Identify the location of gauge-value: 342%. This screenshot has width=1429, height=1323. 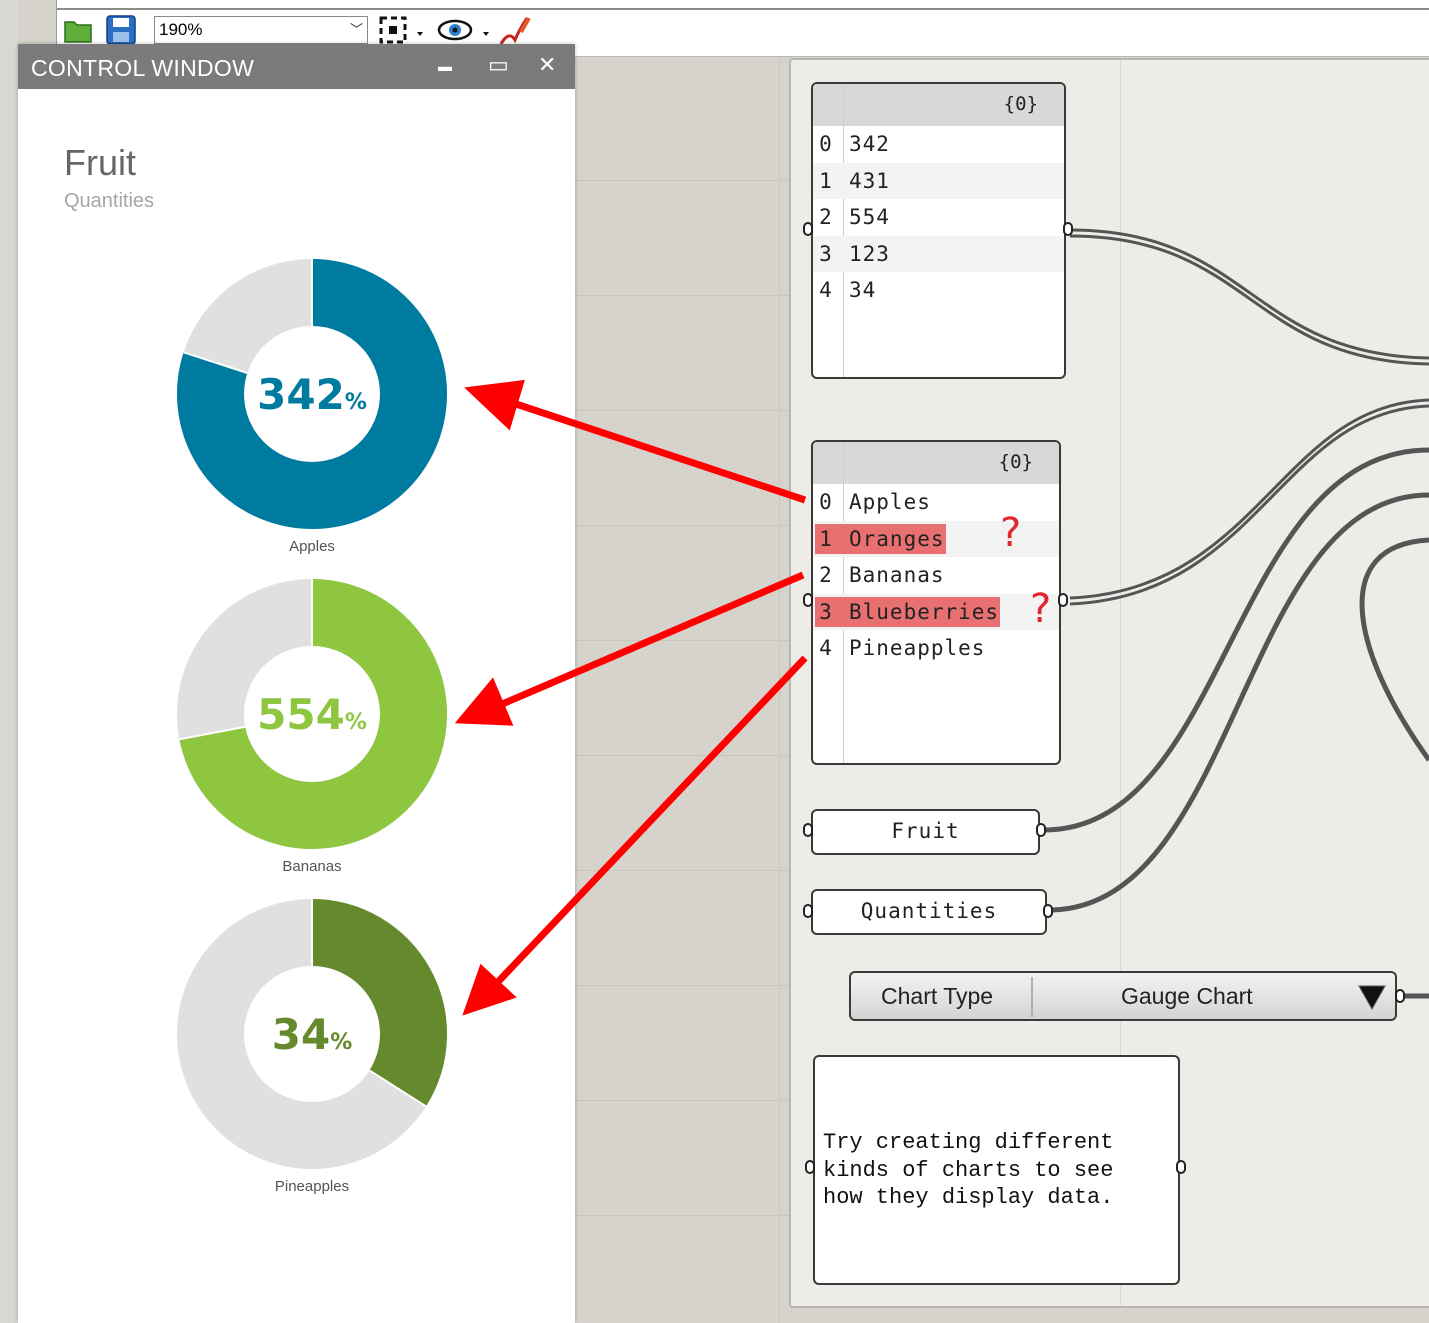
(312, 394).